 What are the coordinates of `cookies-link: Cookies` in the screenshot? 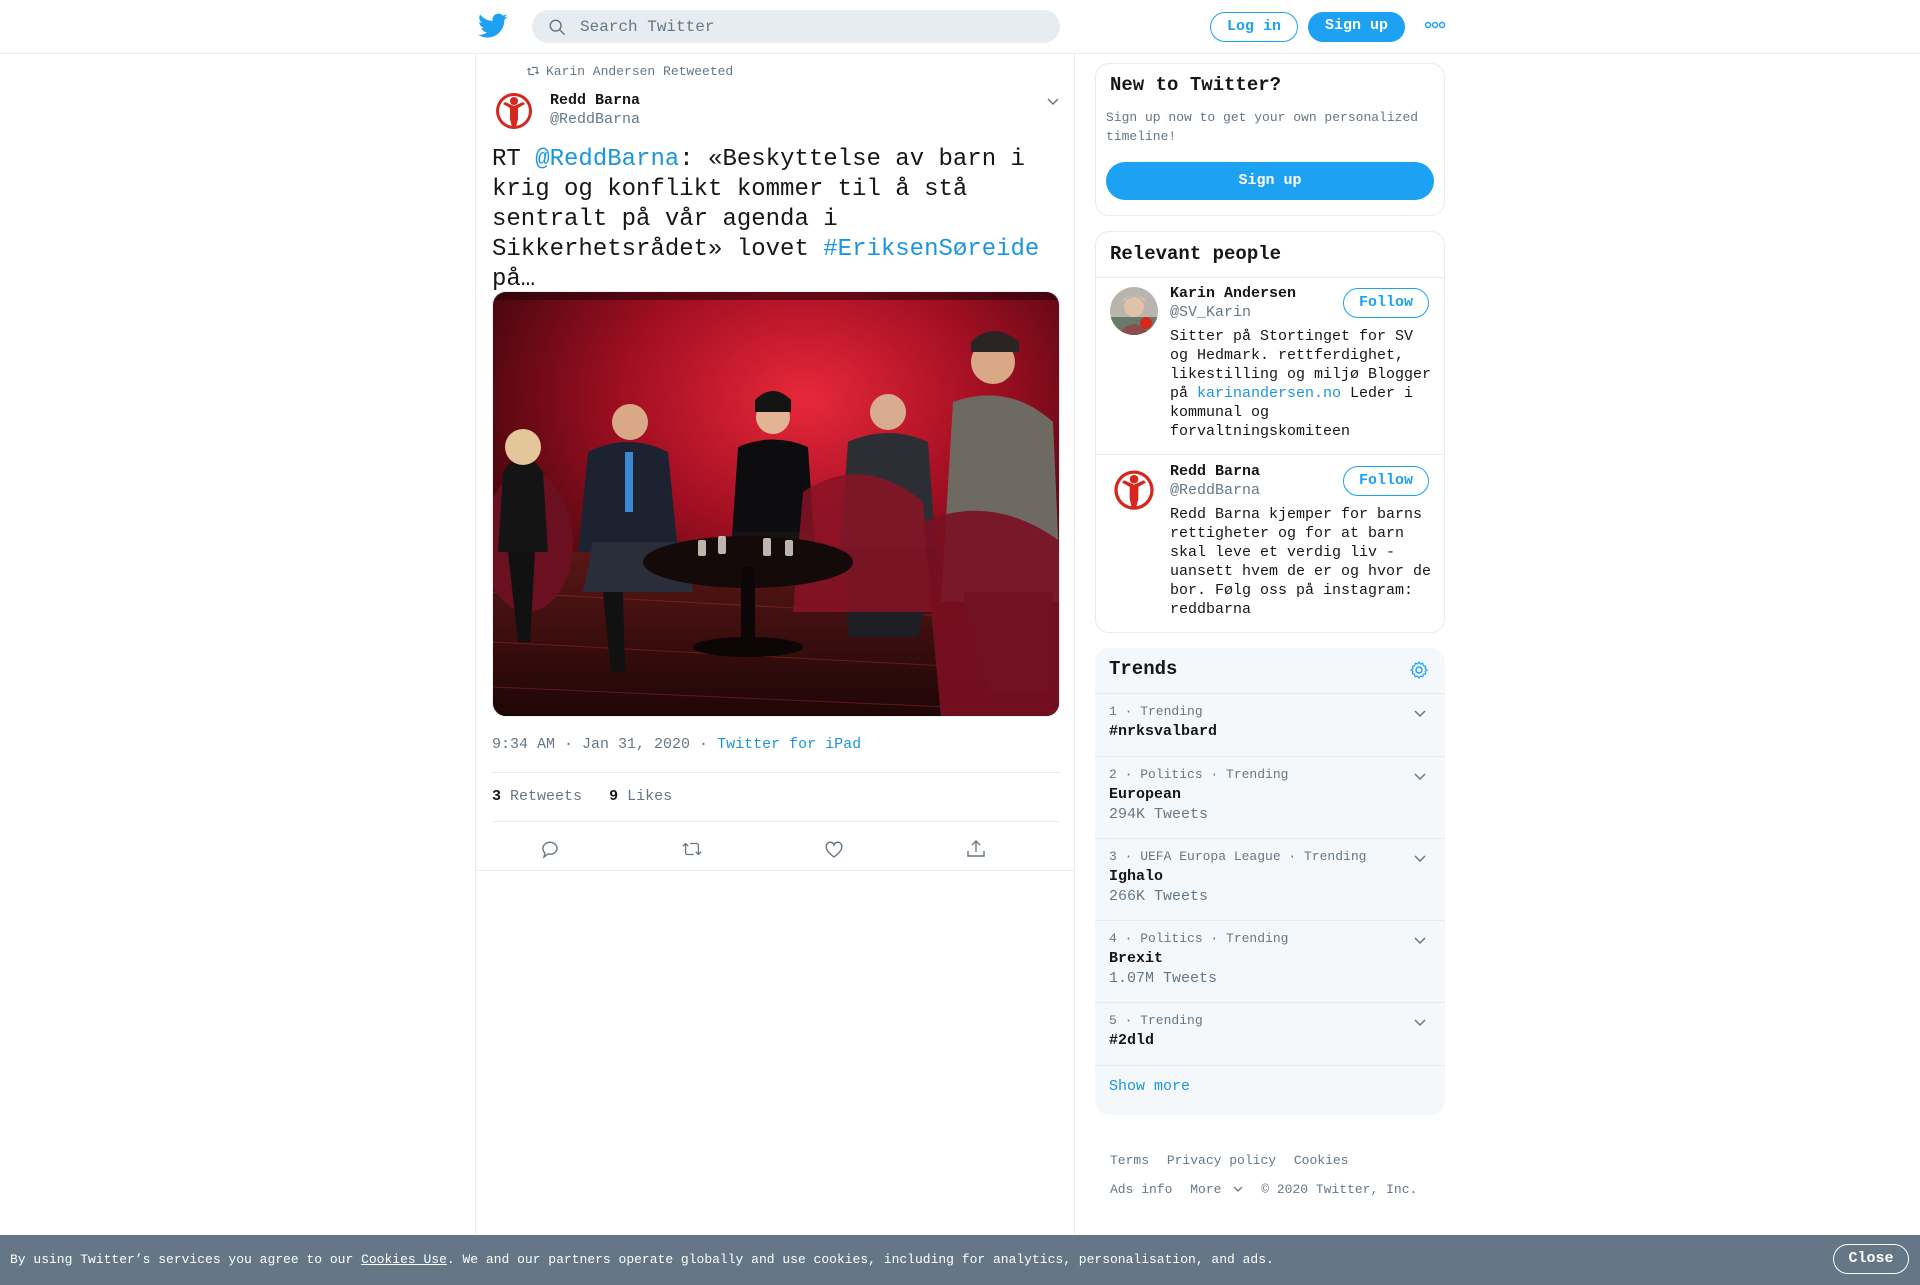 It's located at (1321, 1160).